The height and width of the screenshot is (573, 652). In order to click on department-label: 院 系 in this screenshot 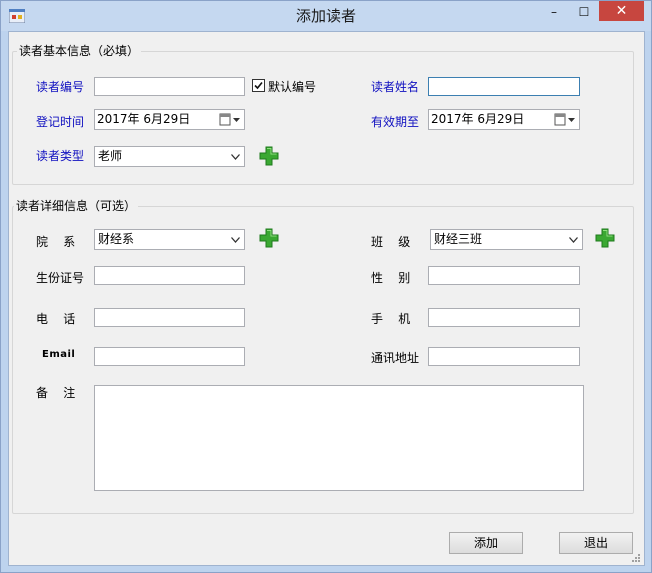, I will do `click(56, 242)`.